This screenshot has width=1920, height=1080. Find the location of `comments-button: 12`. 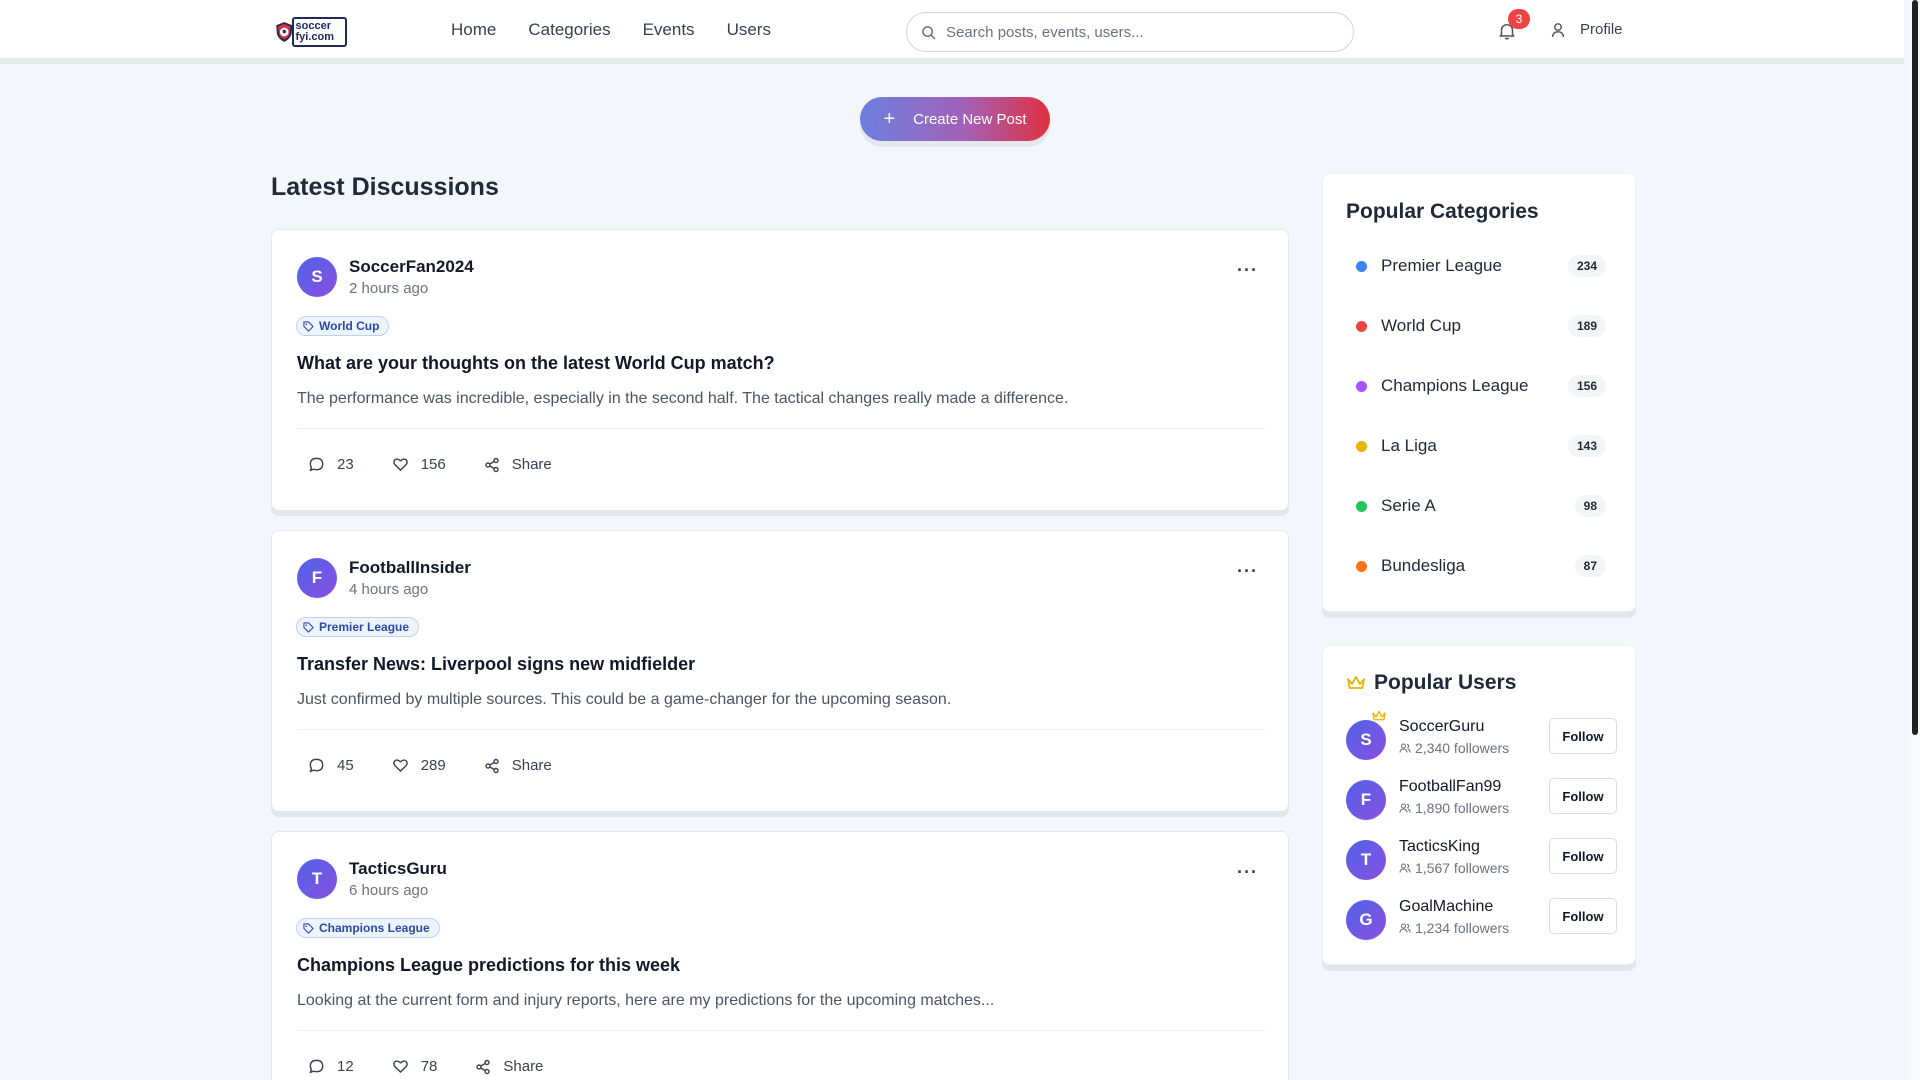

comments-button: 12 is located at coordinates (331, 1066).